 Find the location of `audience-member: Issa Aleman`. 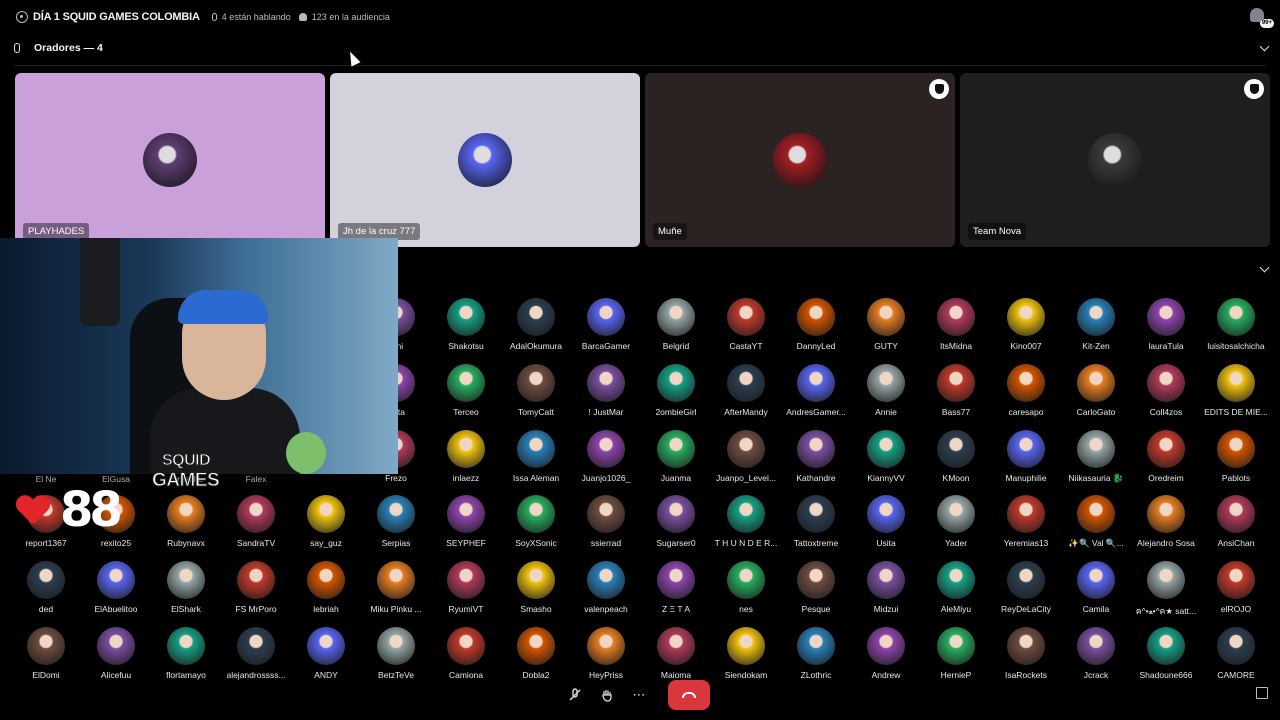

audience-member: Issa Aleman is located at coordinates (536, 462).